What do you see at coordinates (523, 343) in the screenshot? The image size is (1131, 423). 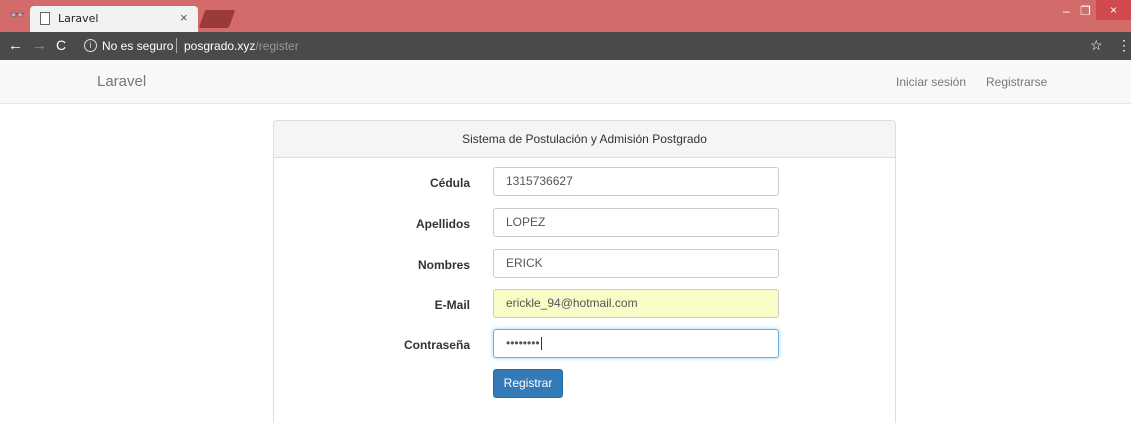 I see `password-value: ••••••••` at bounding box center [523, 343].